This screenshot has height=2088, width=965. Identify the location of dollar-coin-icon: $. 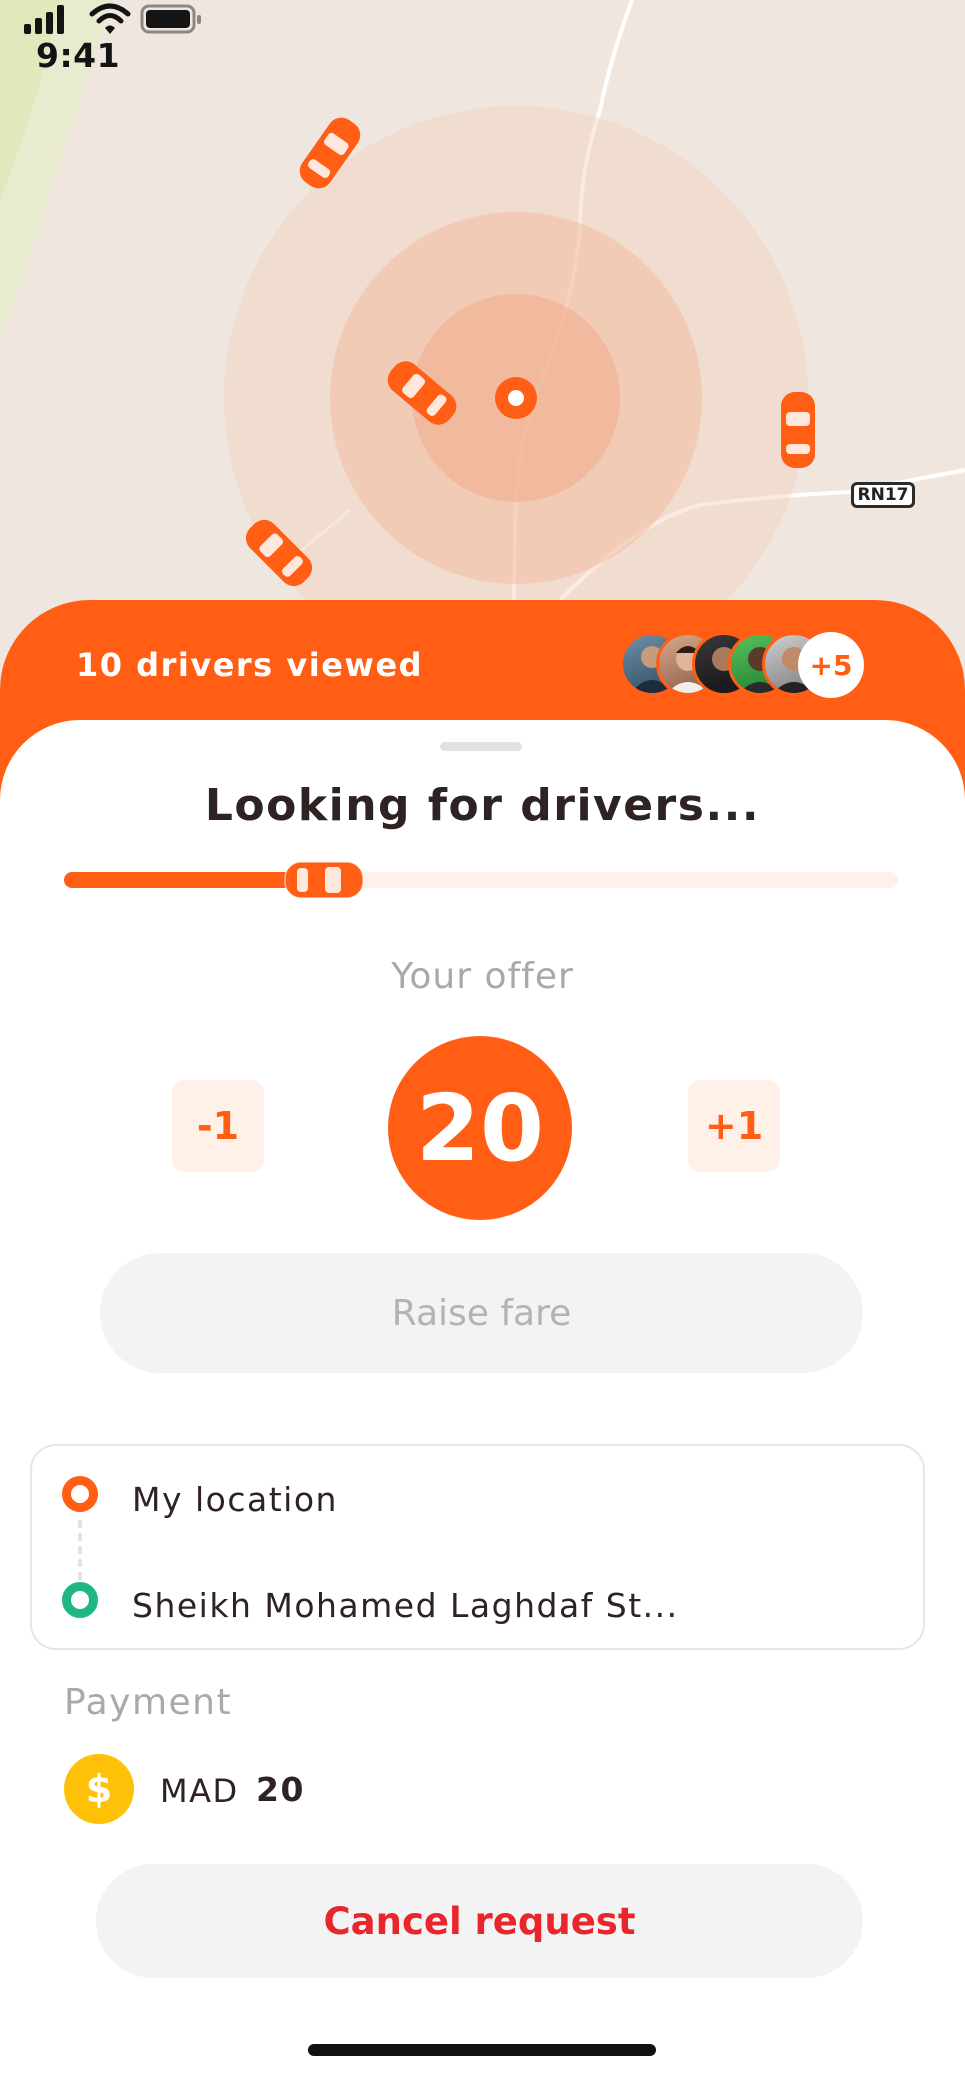
(99, 1789).